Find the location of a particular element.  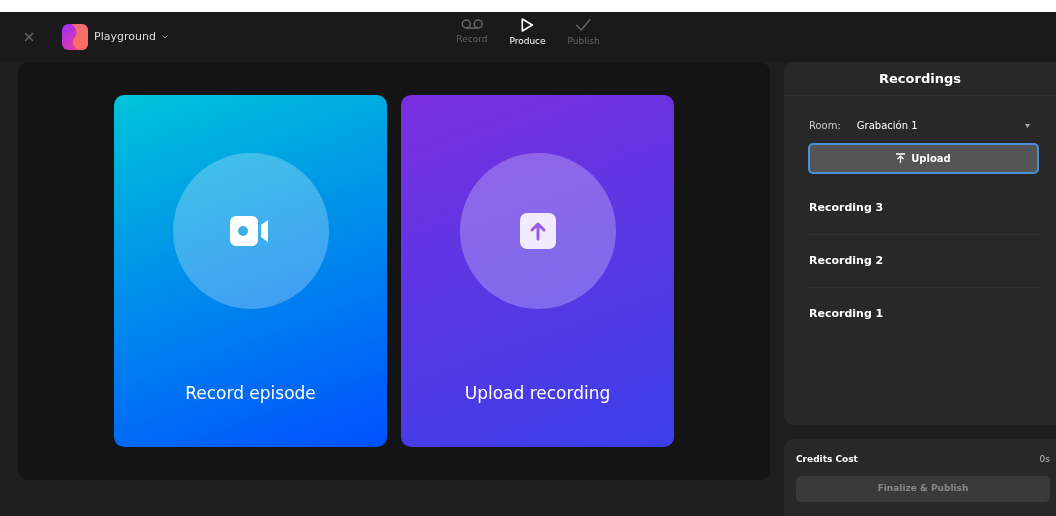

play-icon is located at coordinates (527, 25).